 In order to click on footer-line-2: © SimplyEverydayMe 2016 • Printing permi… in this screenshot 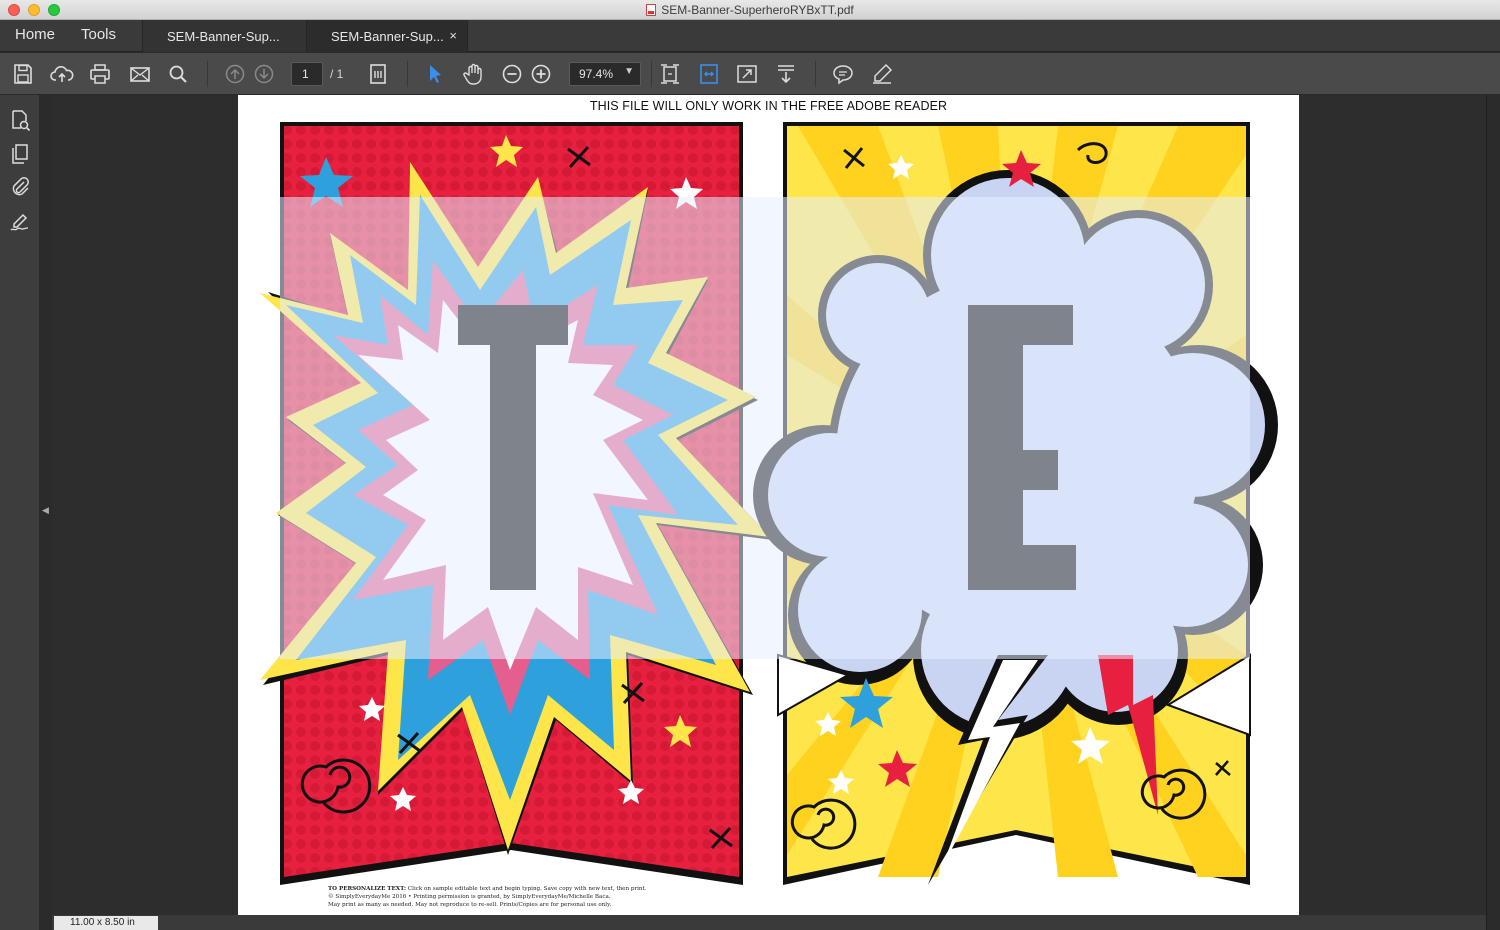, I will do `click(469, 897)`.